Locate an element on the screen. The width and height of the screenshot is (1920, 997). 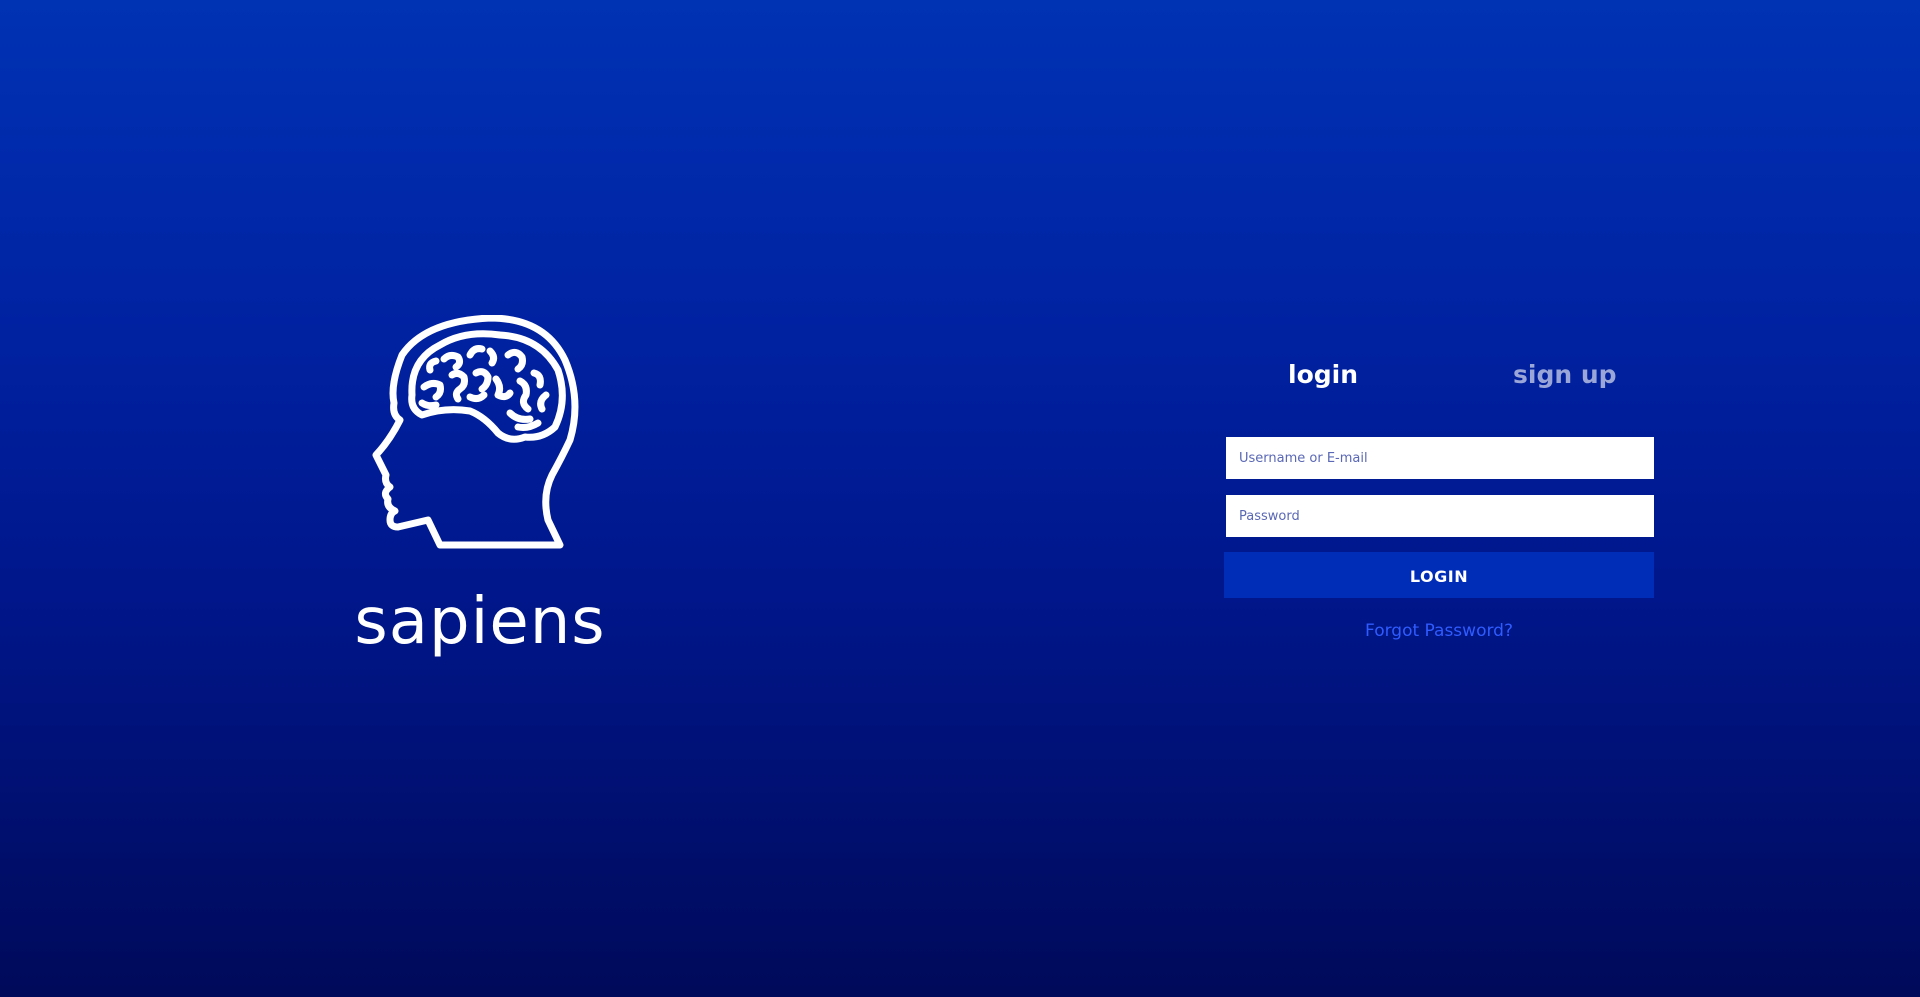
auth-panel: login sign up LOGIN Forgot Password? is located at coordinates (1439, 495).